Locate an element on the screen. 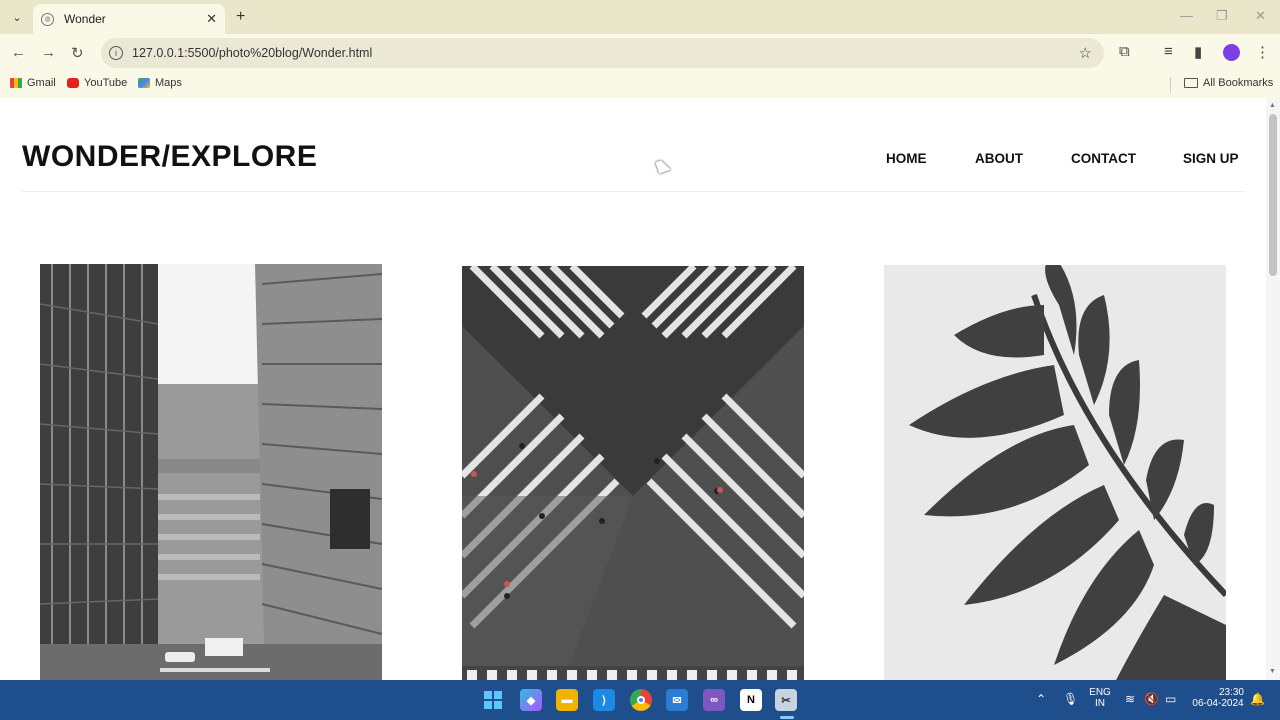  copilot-icon: ◆ is located at coordinates (531, 700).